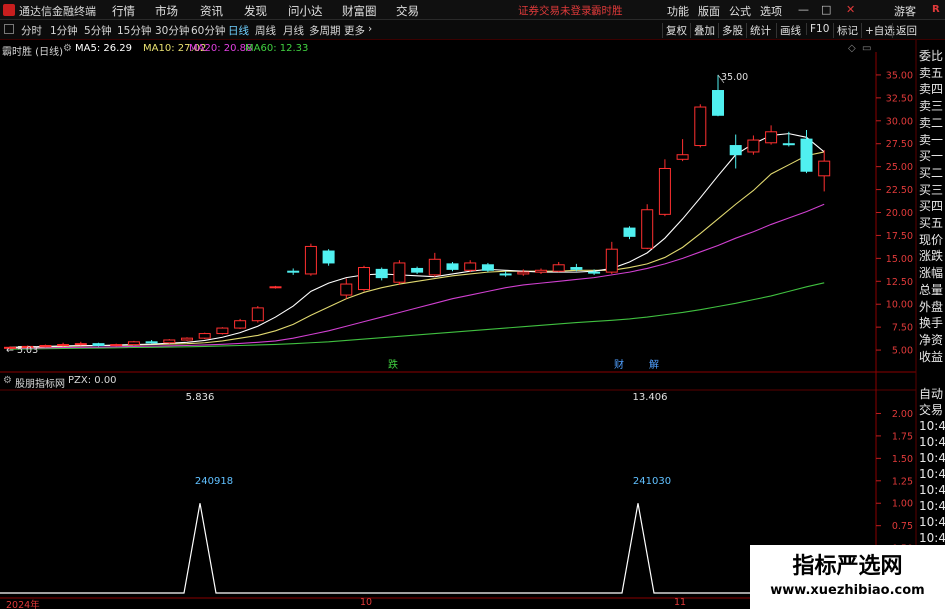 The width and height of the screenshot is (945, 609). Describe the element at coordinates (771, 11) in the screenshot. I see `menu-options: 选项` at that location.